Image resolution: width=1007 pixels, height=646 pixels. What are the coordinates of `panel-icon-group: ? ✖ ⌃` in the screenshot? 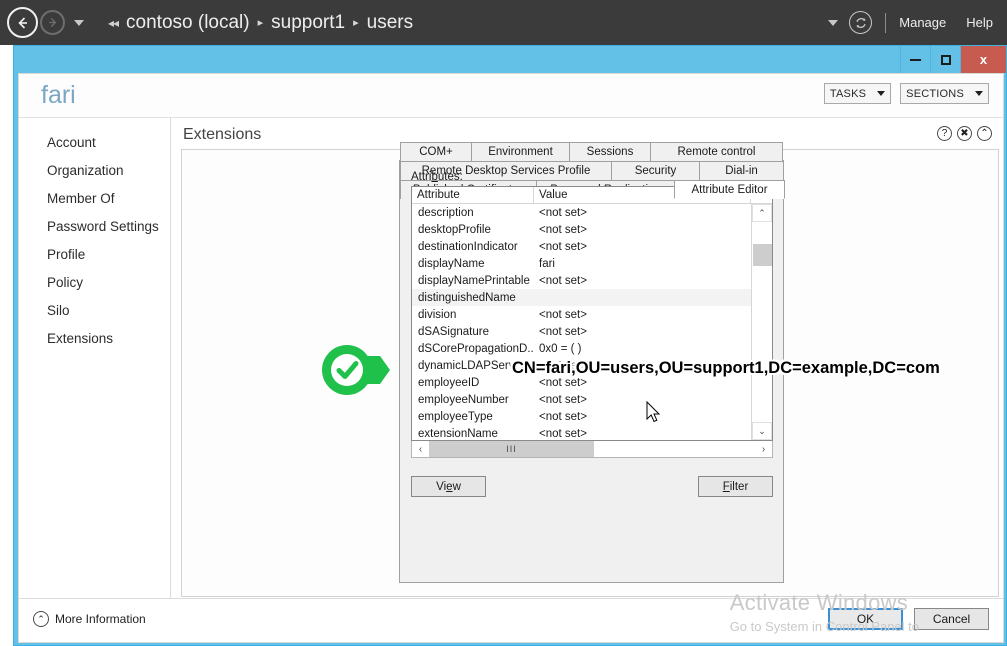 It's located at (964, 133).